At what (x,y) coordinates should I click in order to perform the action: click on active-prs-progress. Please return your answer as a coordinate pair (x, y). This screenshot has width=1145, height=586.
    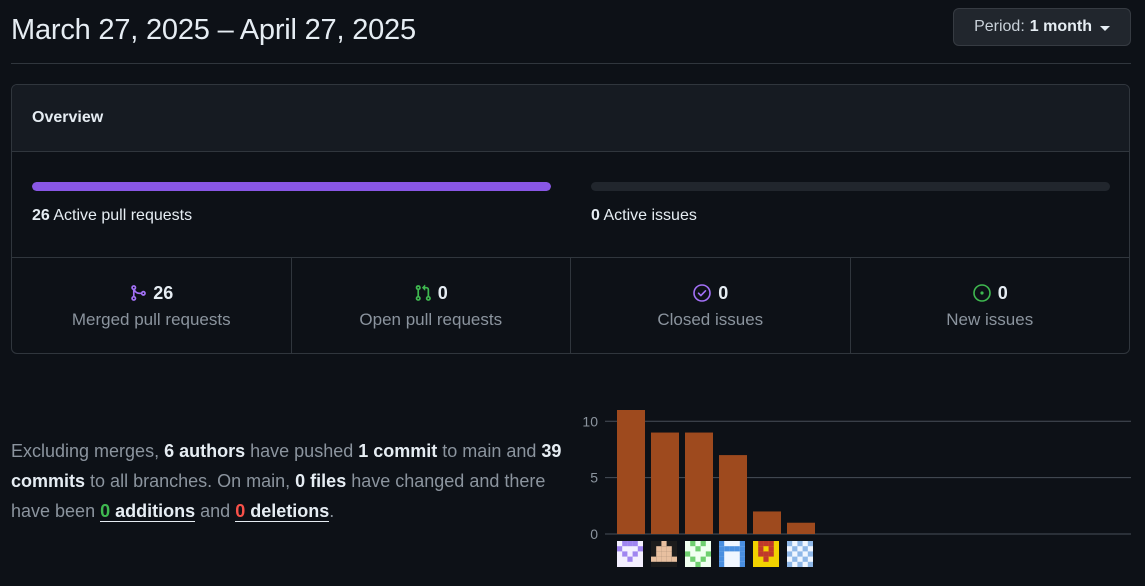
    Looking at the image, I should click on (291, 186).